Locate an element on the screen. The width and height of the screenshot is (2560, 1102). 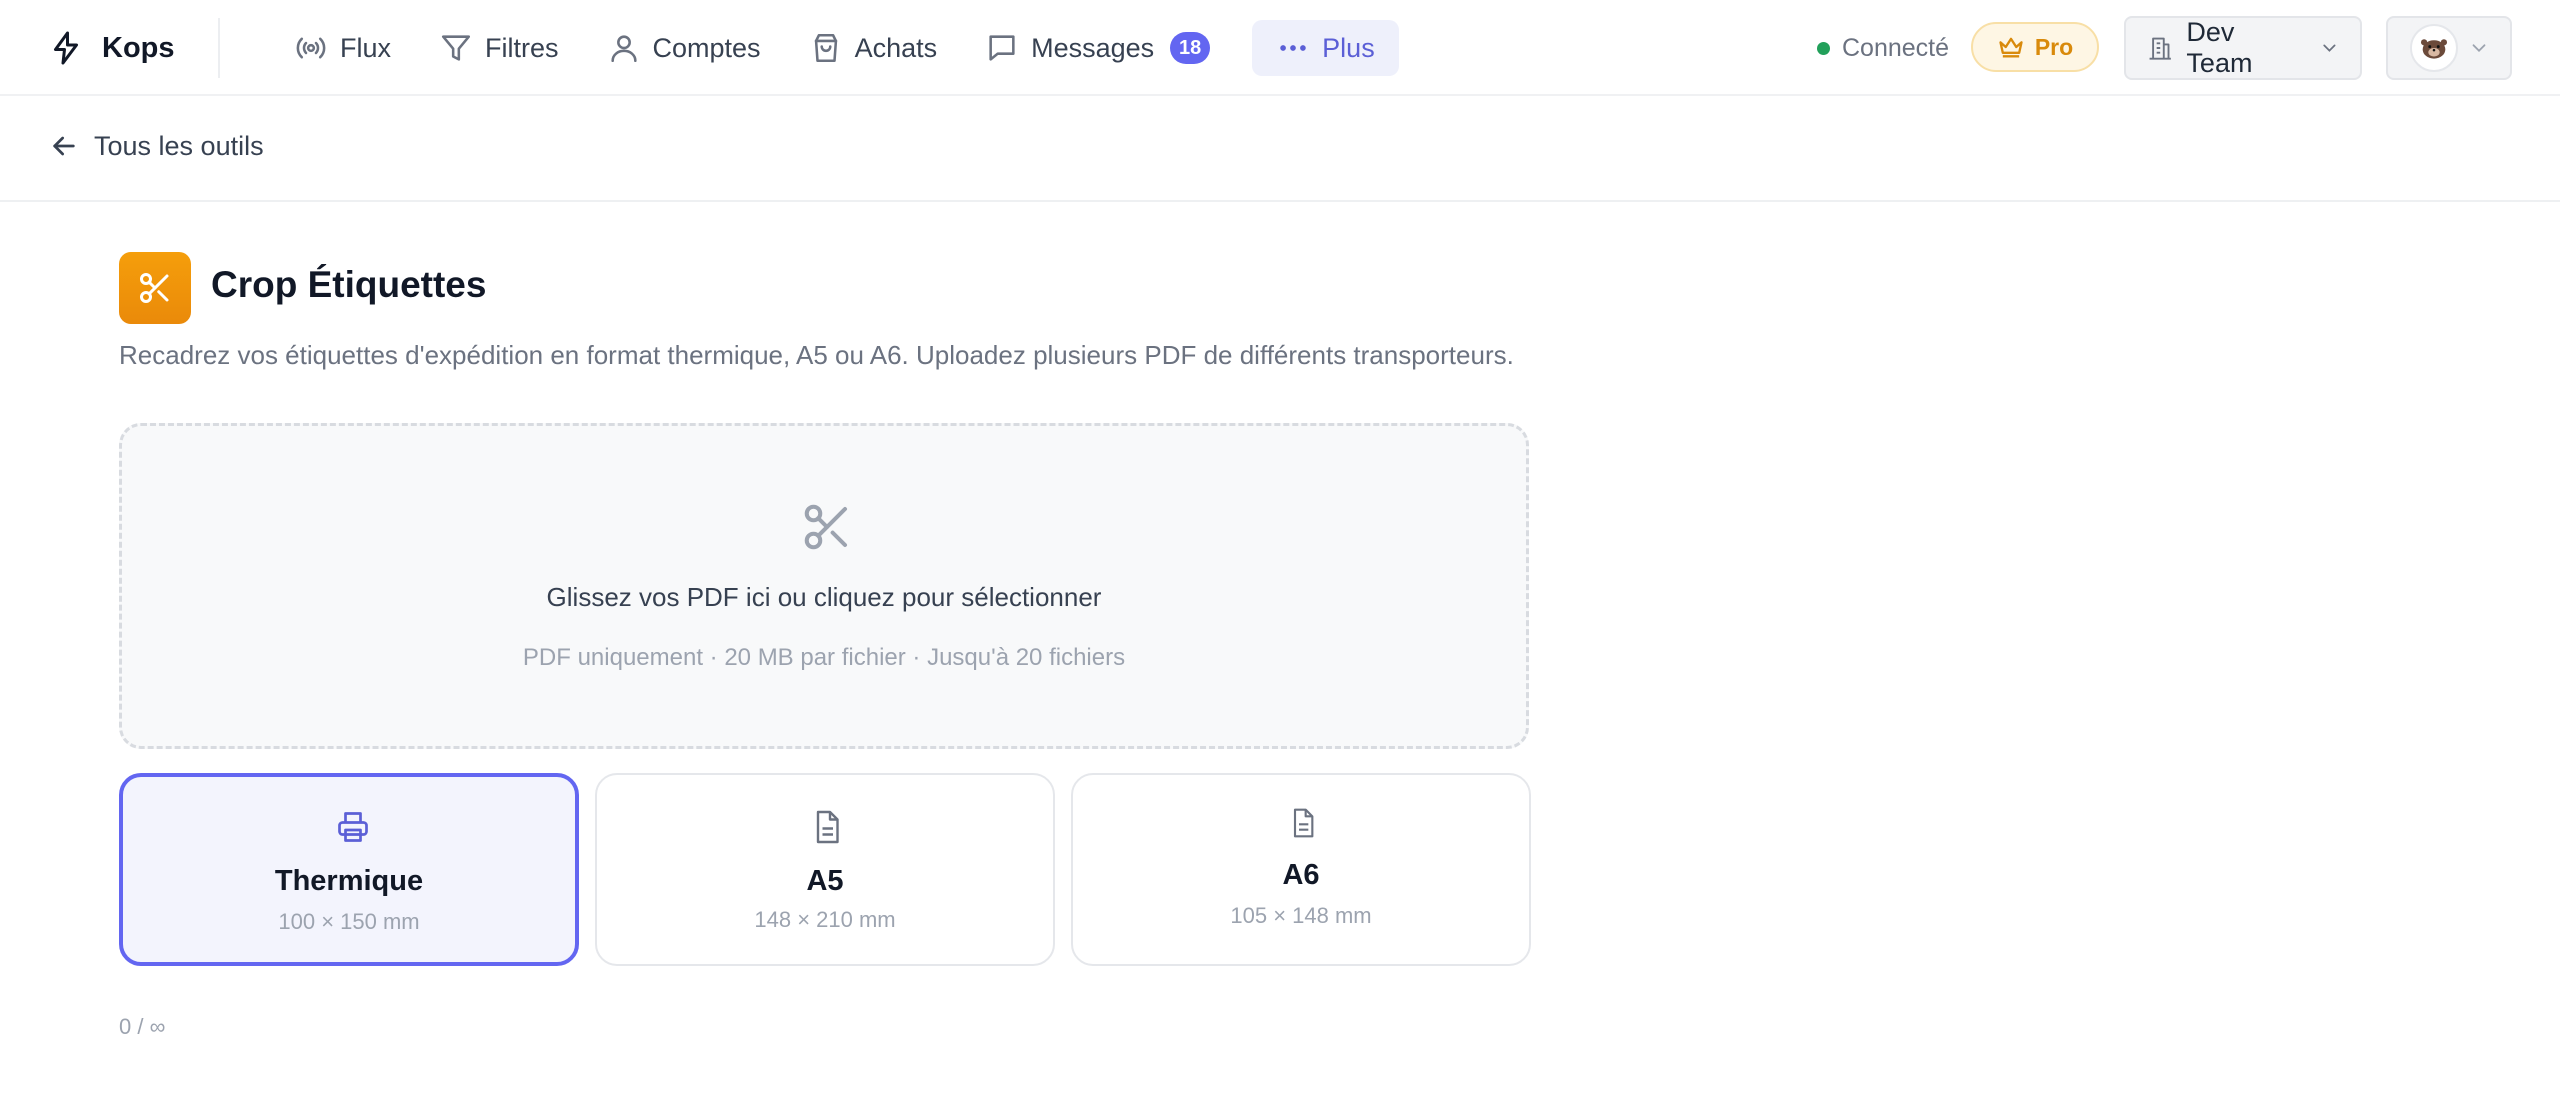
pro-plan-badge: Pro is located at coordinates (2035, 47).